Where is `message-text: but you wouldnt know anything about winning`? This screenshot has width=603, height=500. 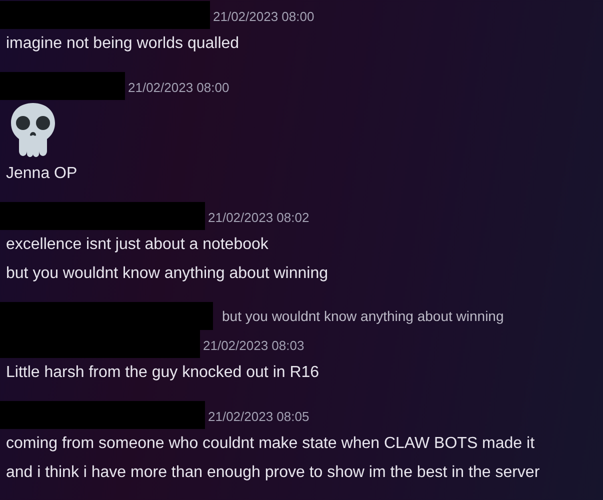
message-text: but you wouldnt know anything about winning is located at coordinates (167, 274).